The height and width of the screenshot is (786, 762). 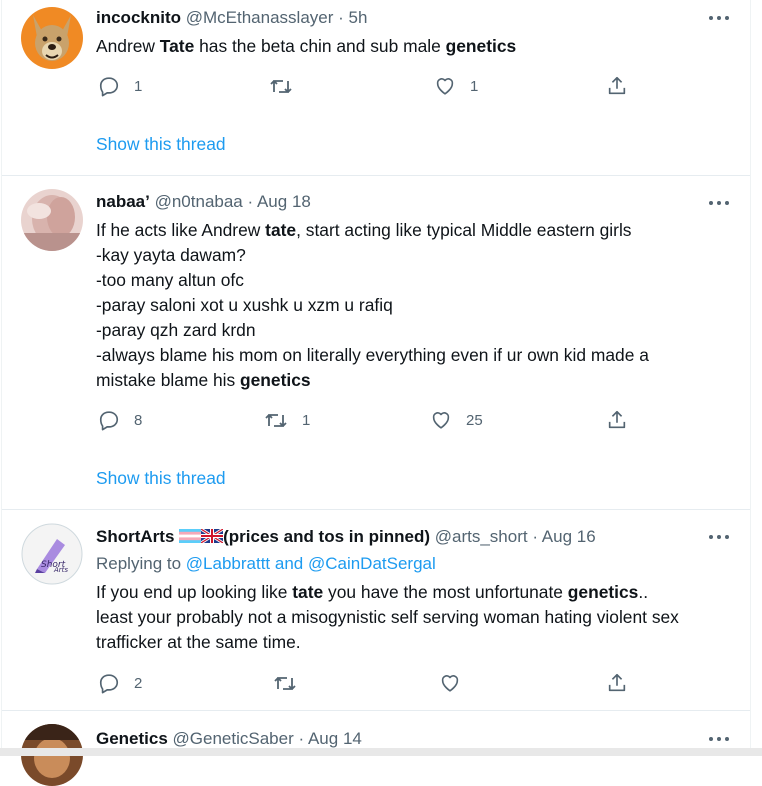 I want to click on retweet-count: 1, so click(x=306, y=420).